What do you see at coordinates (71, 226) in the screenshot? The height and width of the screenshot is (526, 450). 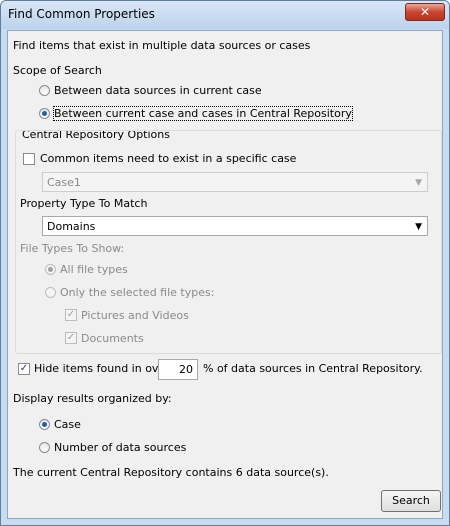 I see `property-type-value: Domains` at bounding box center [71, 226].